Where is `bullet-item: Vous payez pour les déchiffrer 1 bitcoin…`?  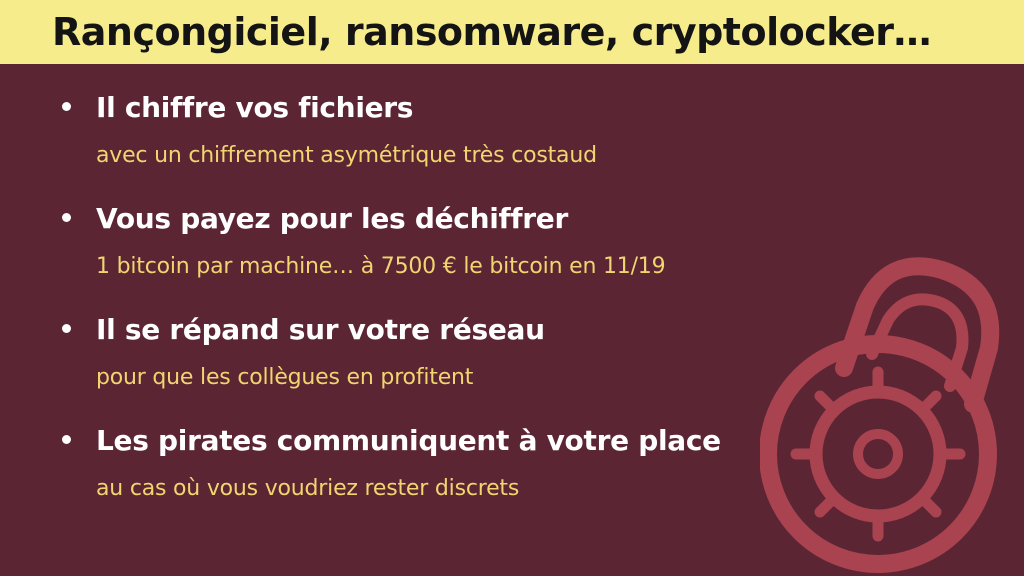 bullet-item: Vous payez pour les déchiffrer 1 bitcoin… is located at coordinates (422, 250).